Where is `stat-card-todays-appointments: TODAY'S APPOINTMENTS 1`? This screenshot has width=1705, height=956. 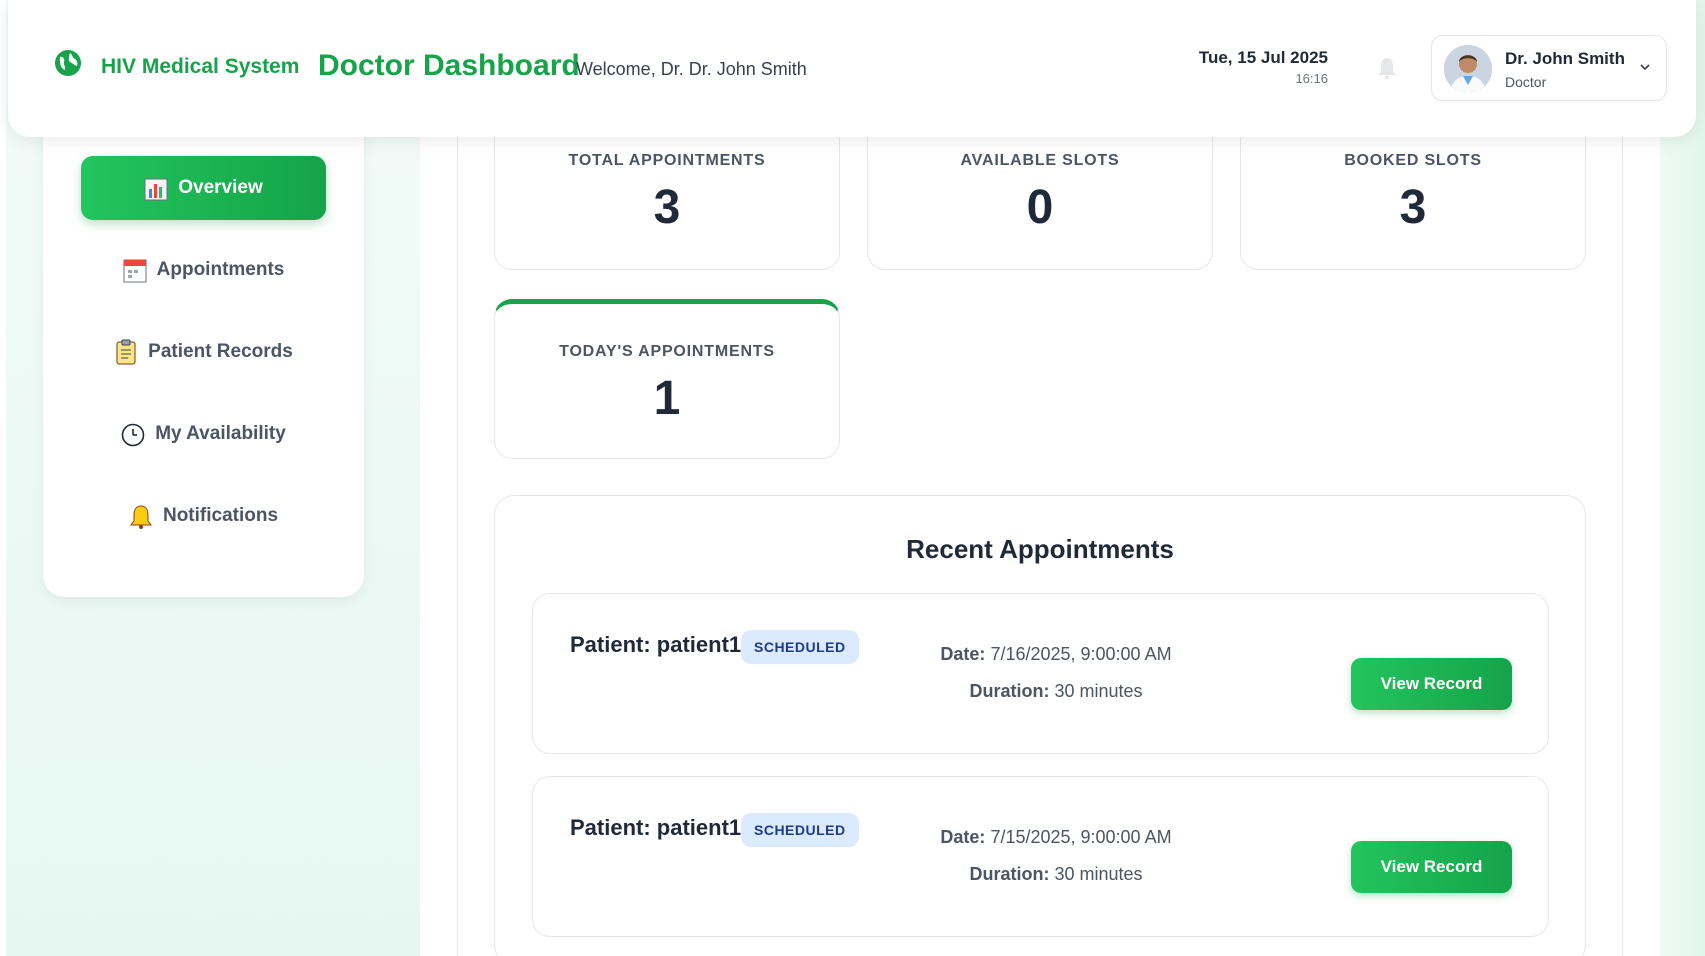
stat-card-todays-appointments: TODAY'S APPOINTMENTS 1 is located at coordinates (667, 379).